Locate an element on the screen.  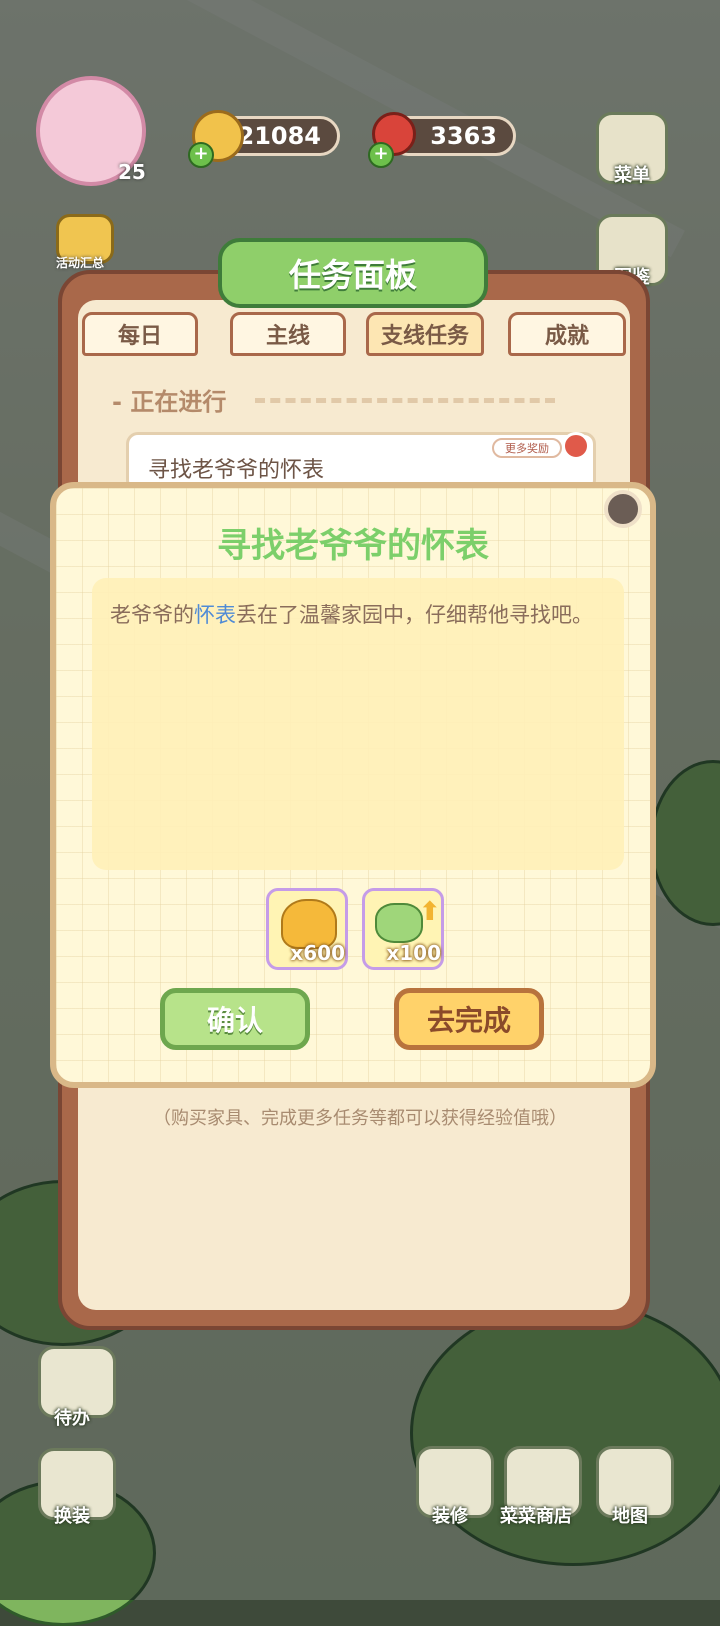
menu-label: 菜单 is located at coordinates (632, 175).